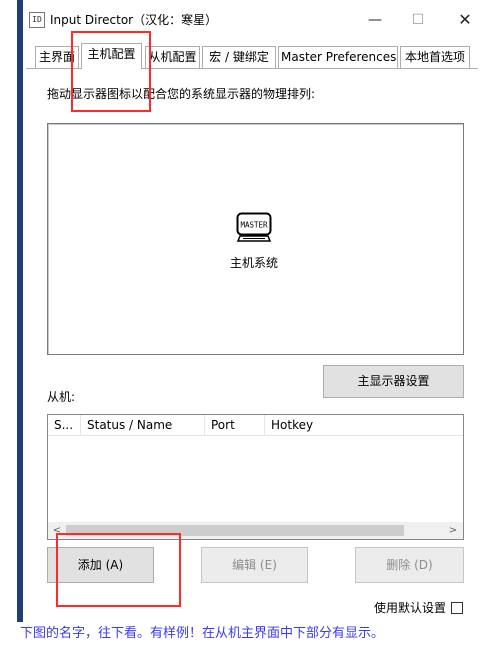 The height and width of the screenshot is (650, 489). I want to click on column-header-port: Port, so click(235, 425).